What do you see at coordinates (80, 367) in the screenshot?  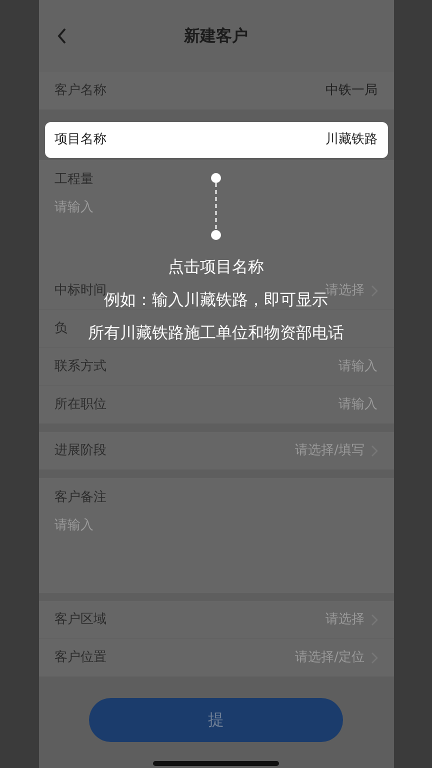 I see `field-label: 联系方式` at bounding box center [80, 367].